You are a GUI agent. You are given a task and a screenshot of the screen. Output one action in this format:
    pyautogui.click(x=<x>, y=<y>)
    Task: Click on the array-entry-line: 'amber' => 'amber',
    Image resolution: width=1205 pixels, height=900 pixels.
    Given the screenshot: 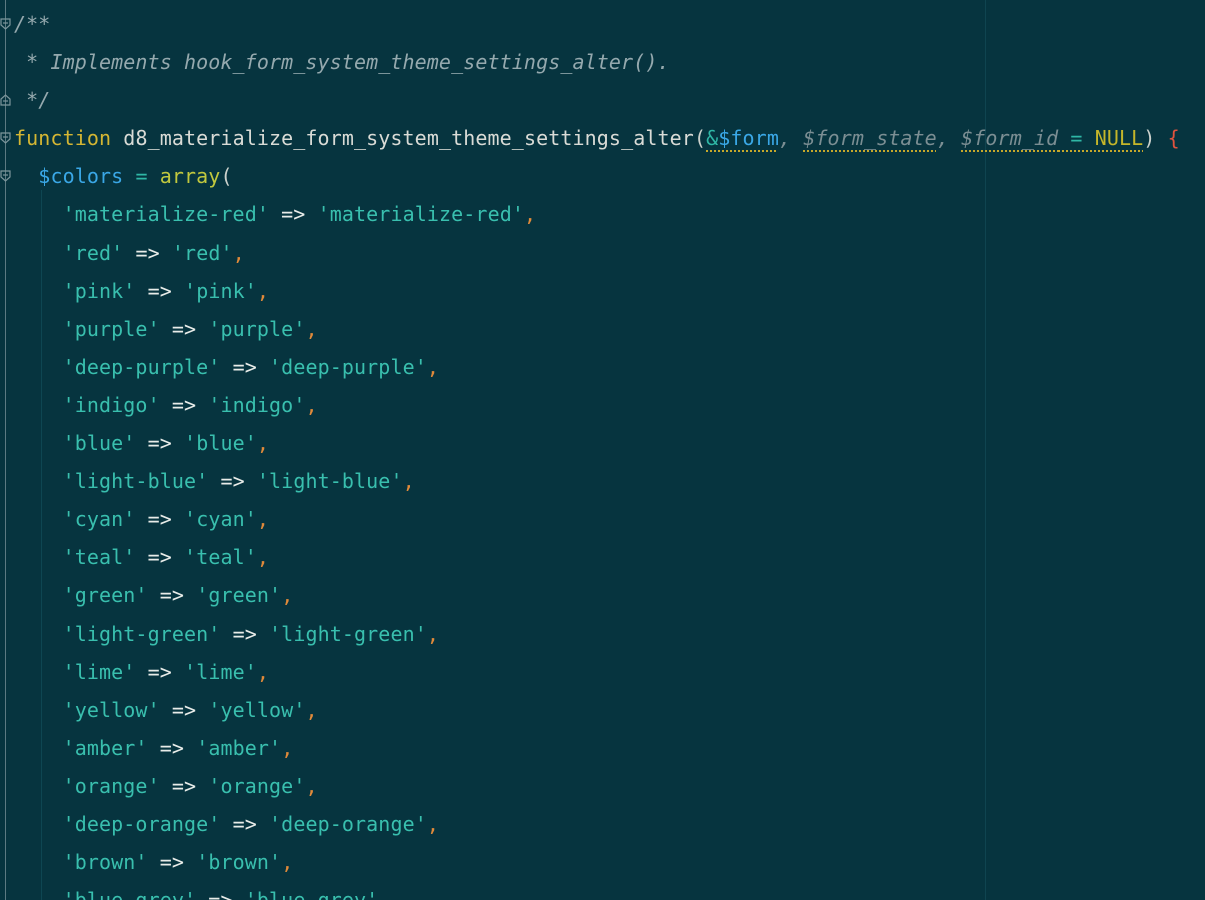 What is the action you would take?
    pyautogui.click(x=609, y=748)
    